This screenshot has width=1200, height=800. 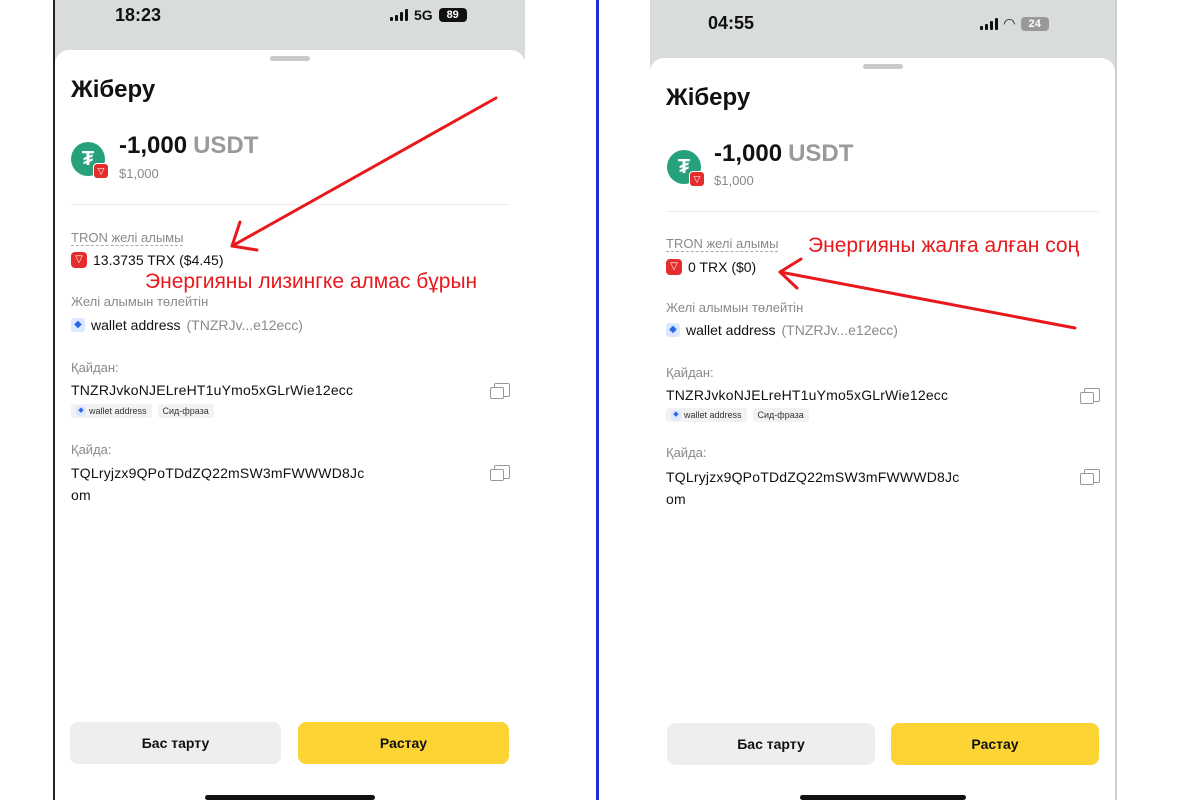 What do you see at coordinates (364, 172) in the screenshot?
I see `left-annotation-arrow` at bounding box center [364, 172].